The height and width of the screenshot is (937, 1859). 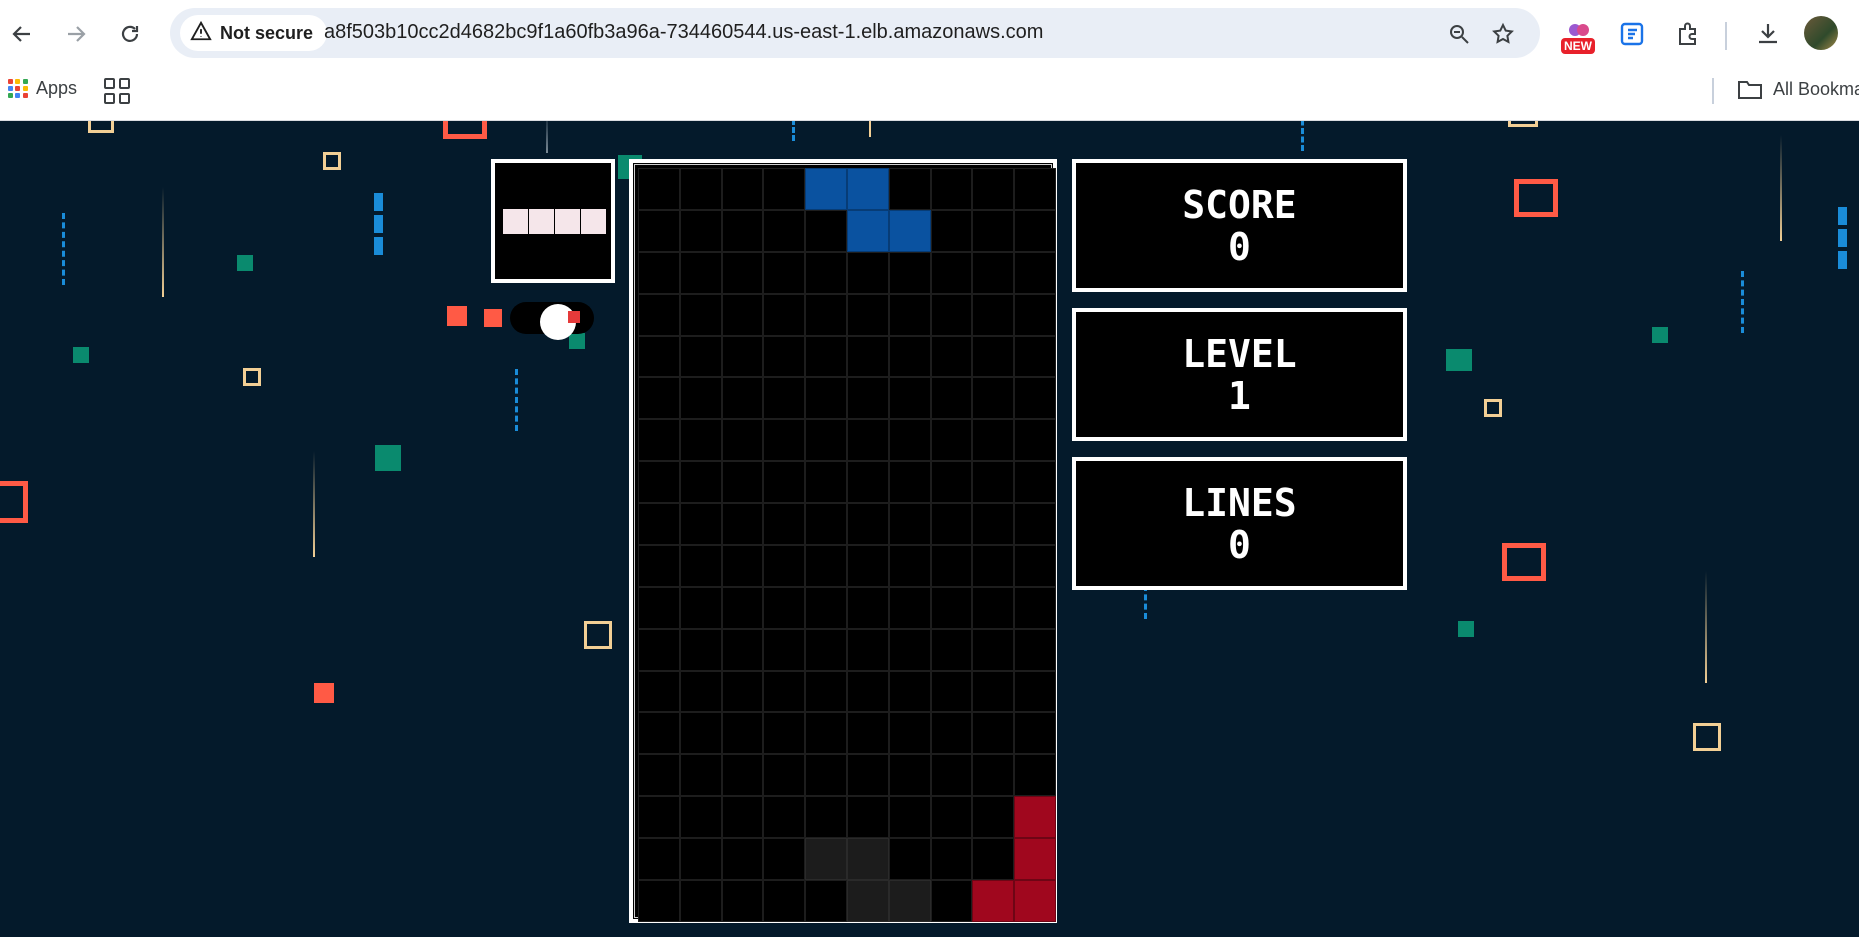 I want to click on download-icon, so click(x=1768, y=34).